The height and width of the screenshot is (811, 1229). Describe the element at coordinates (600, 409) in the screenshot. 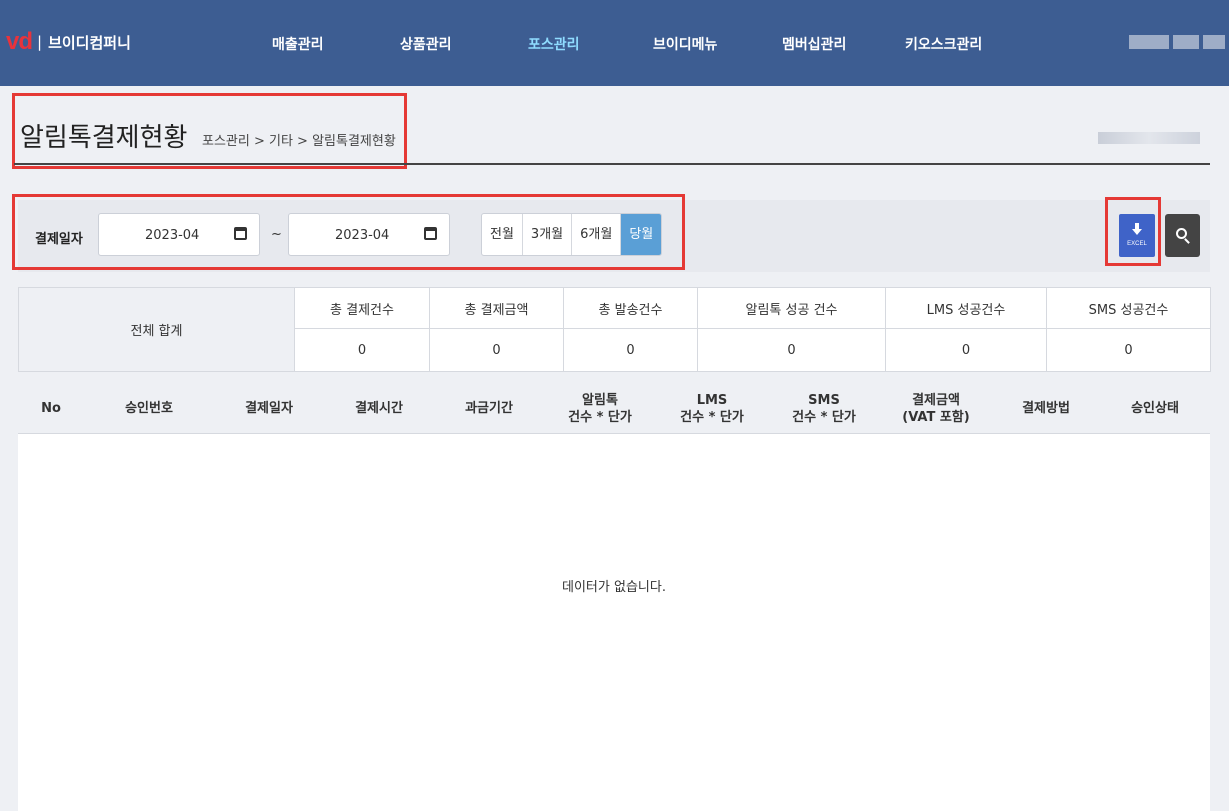

I see `column-header: 알림톡 건수 * 단가` at that location.